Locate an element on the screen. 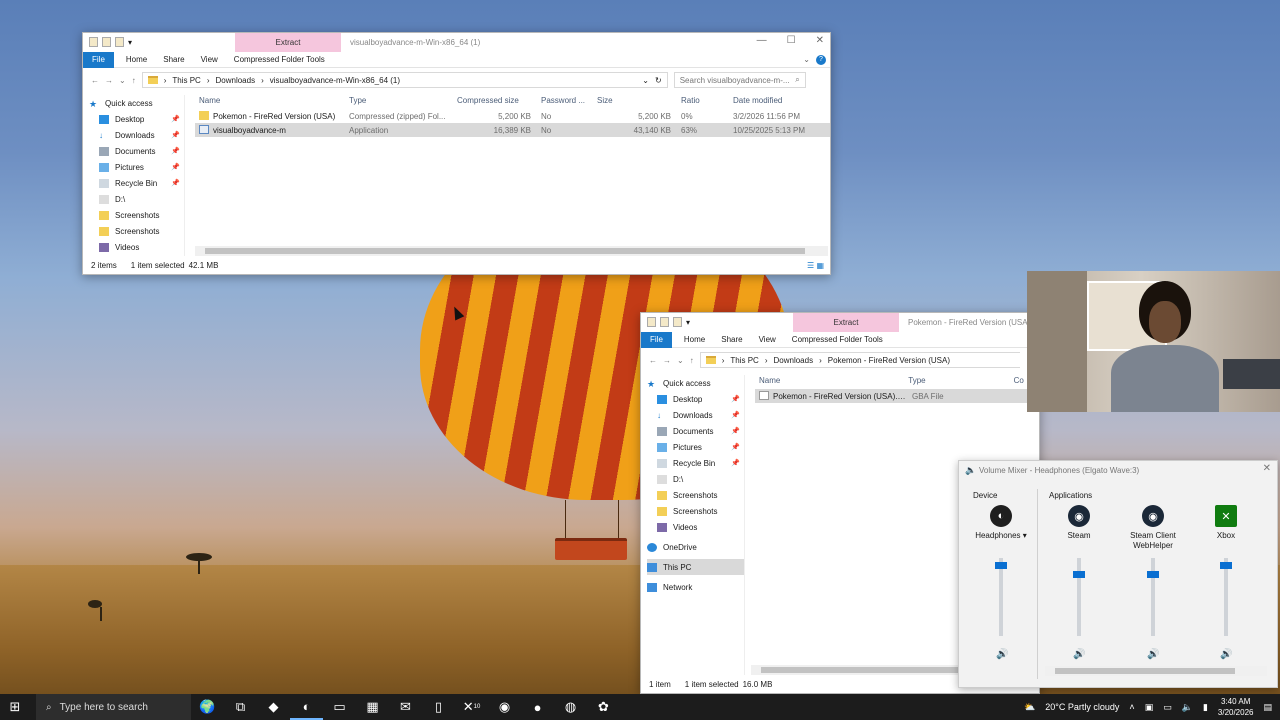 The image size is (1280, 720). nav-item: ★ Quick access is located at coordinates (136, 103).